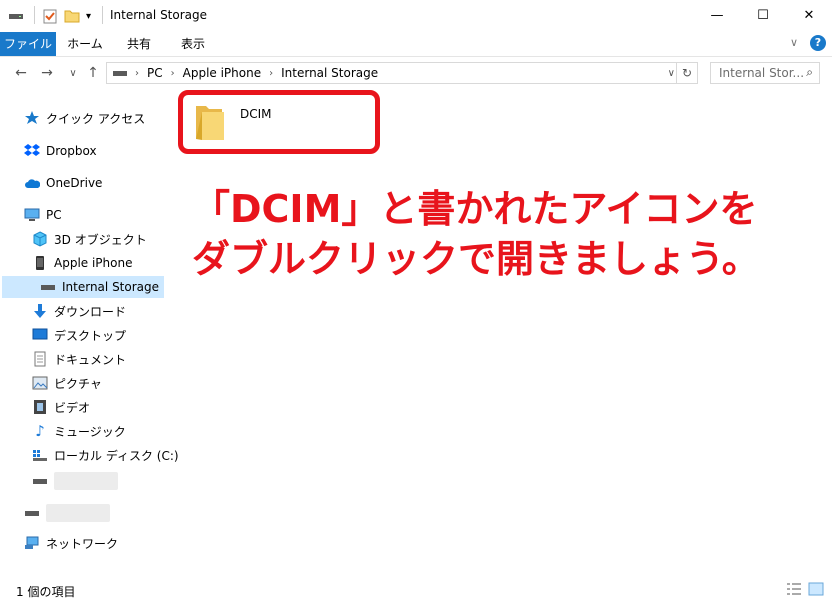  I want to click on nav-3d-objects: 3D オブジェクト, so click(89, 239).